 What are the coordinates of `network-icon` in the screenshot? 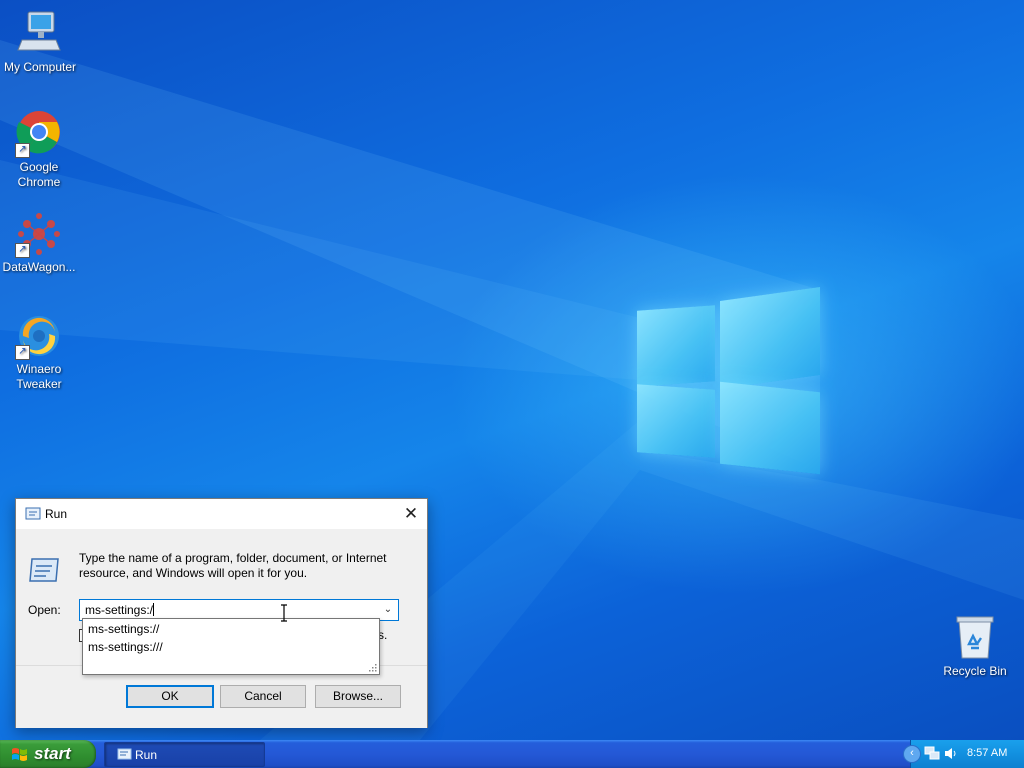 It's located at (932, 753).